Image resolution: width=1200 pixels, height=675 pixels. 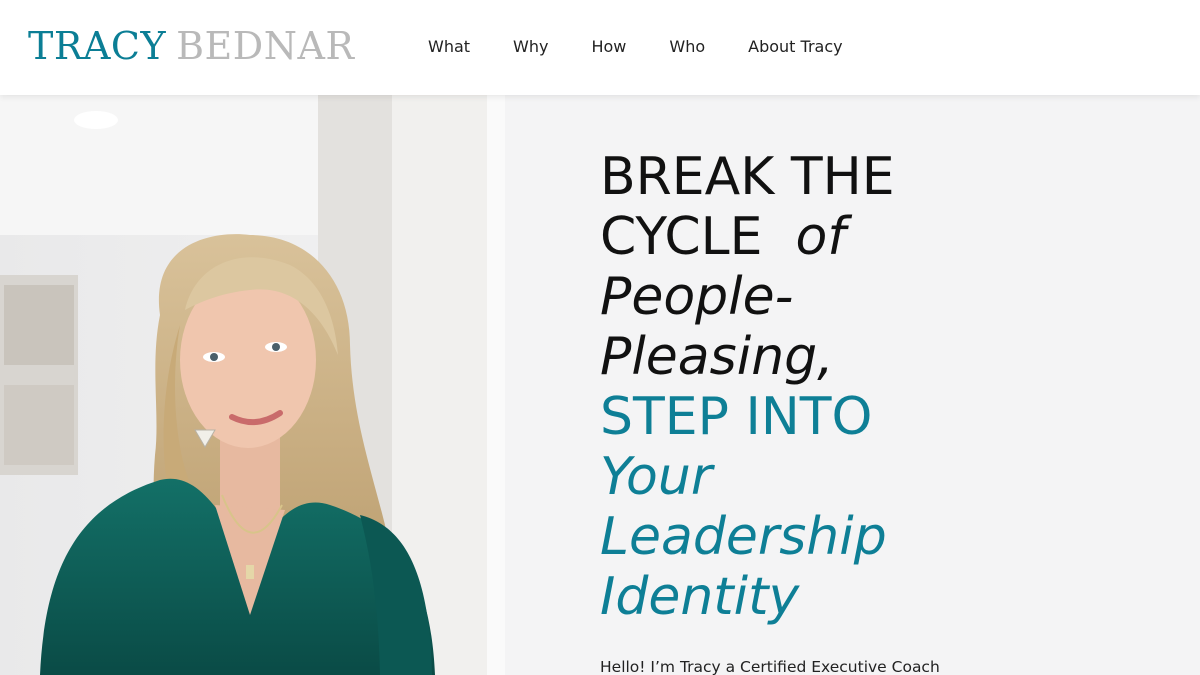 What do you see at coordinates (530, 47) in the screenshot?
I see `nav-item-why: Why` at bounding box center [530, 47].